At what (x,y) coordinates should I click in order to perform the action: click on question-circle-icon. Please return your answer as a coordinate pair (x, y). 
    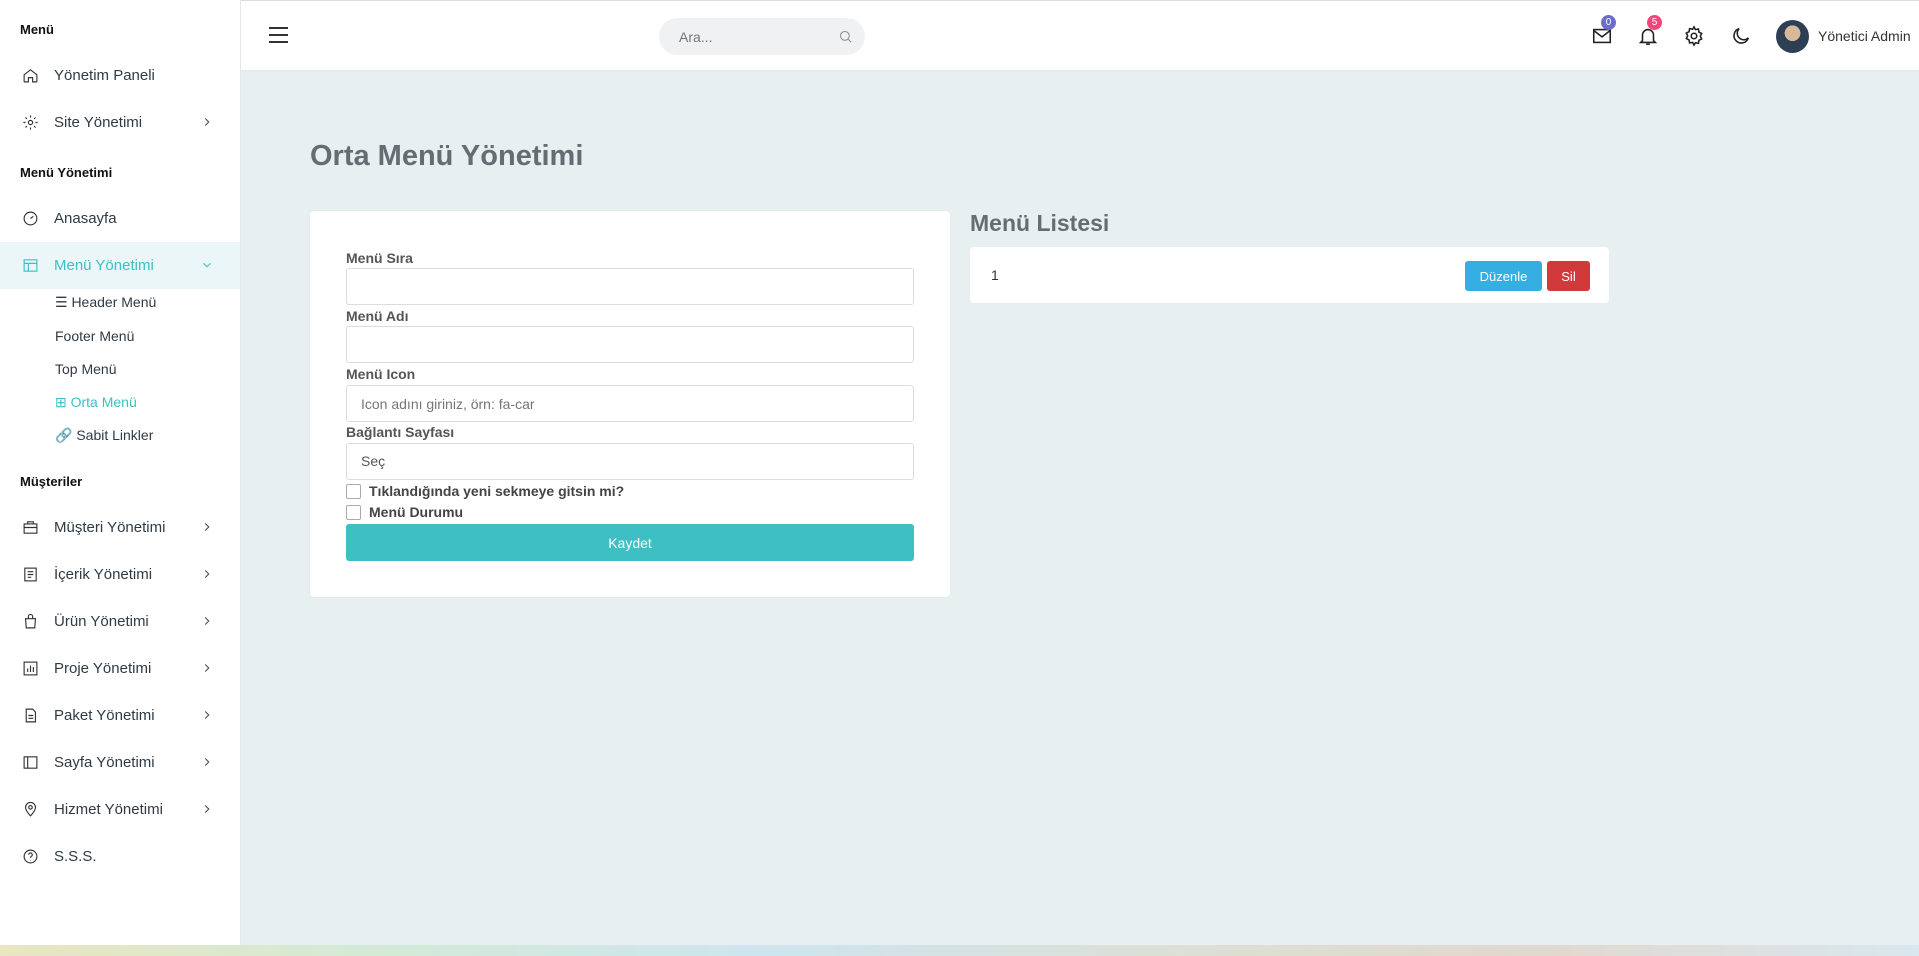
    Looking at the image, I should click on (30, 857).